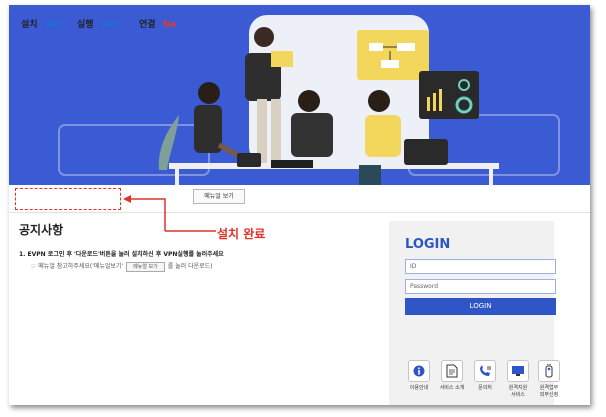 This screenshot has height=417, width=606. What do you see at coordinates (29, 25) in the screenshot?
I see `install-label: 설치` at bounding box center [29, 25].